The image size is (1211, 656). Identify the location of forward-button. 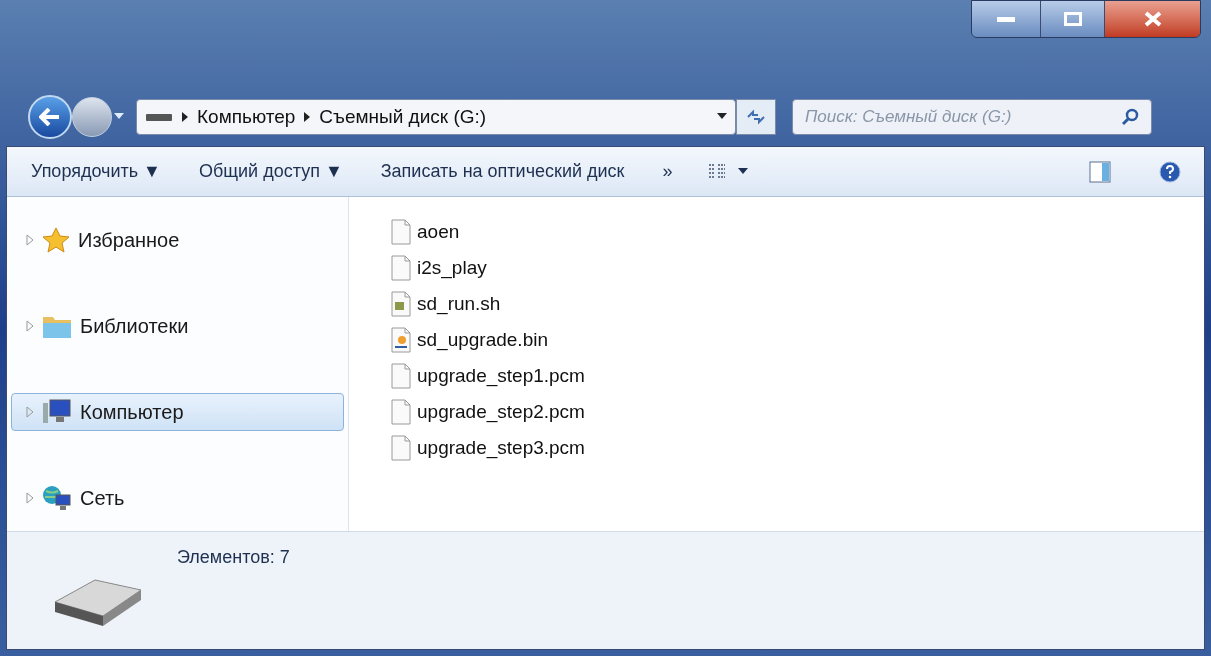
(92, 117).